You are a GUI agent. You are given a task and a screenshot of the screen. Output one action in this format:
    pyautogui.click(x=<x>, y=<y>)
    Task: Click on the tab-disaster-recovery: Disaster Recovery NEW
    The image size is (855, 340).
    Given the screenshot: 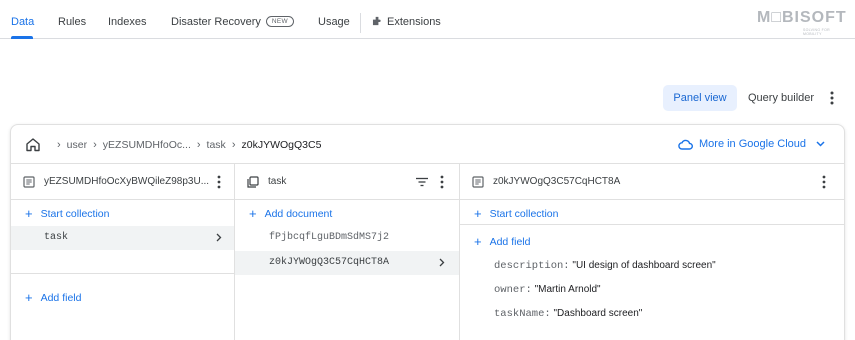 What is the action you would take?
    pyautogui.click(x=232, y=22)
    